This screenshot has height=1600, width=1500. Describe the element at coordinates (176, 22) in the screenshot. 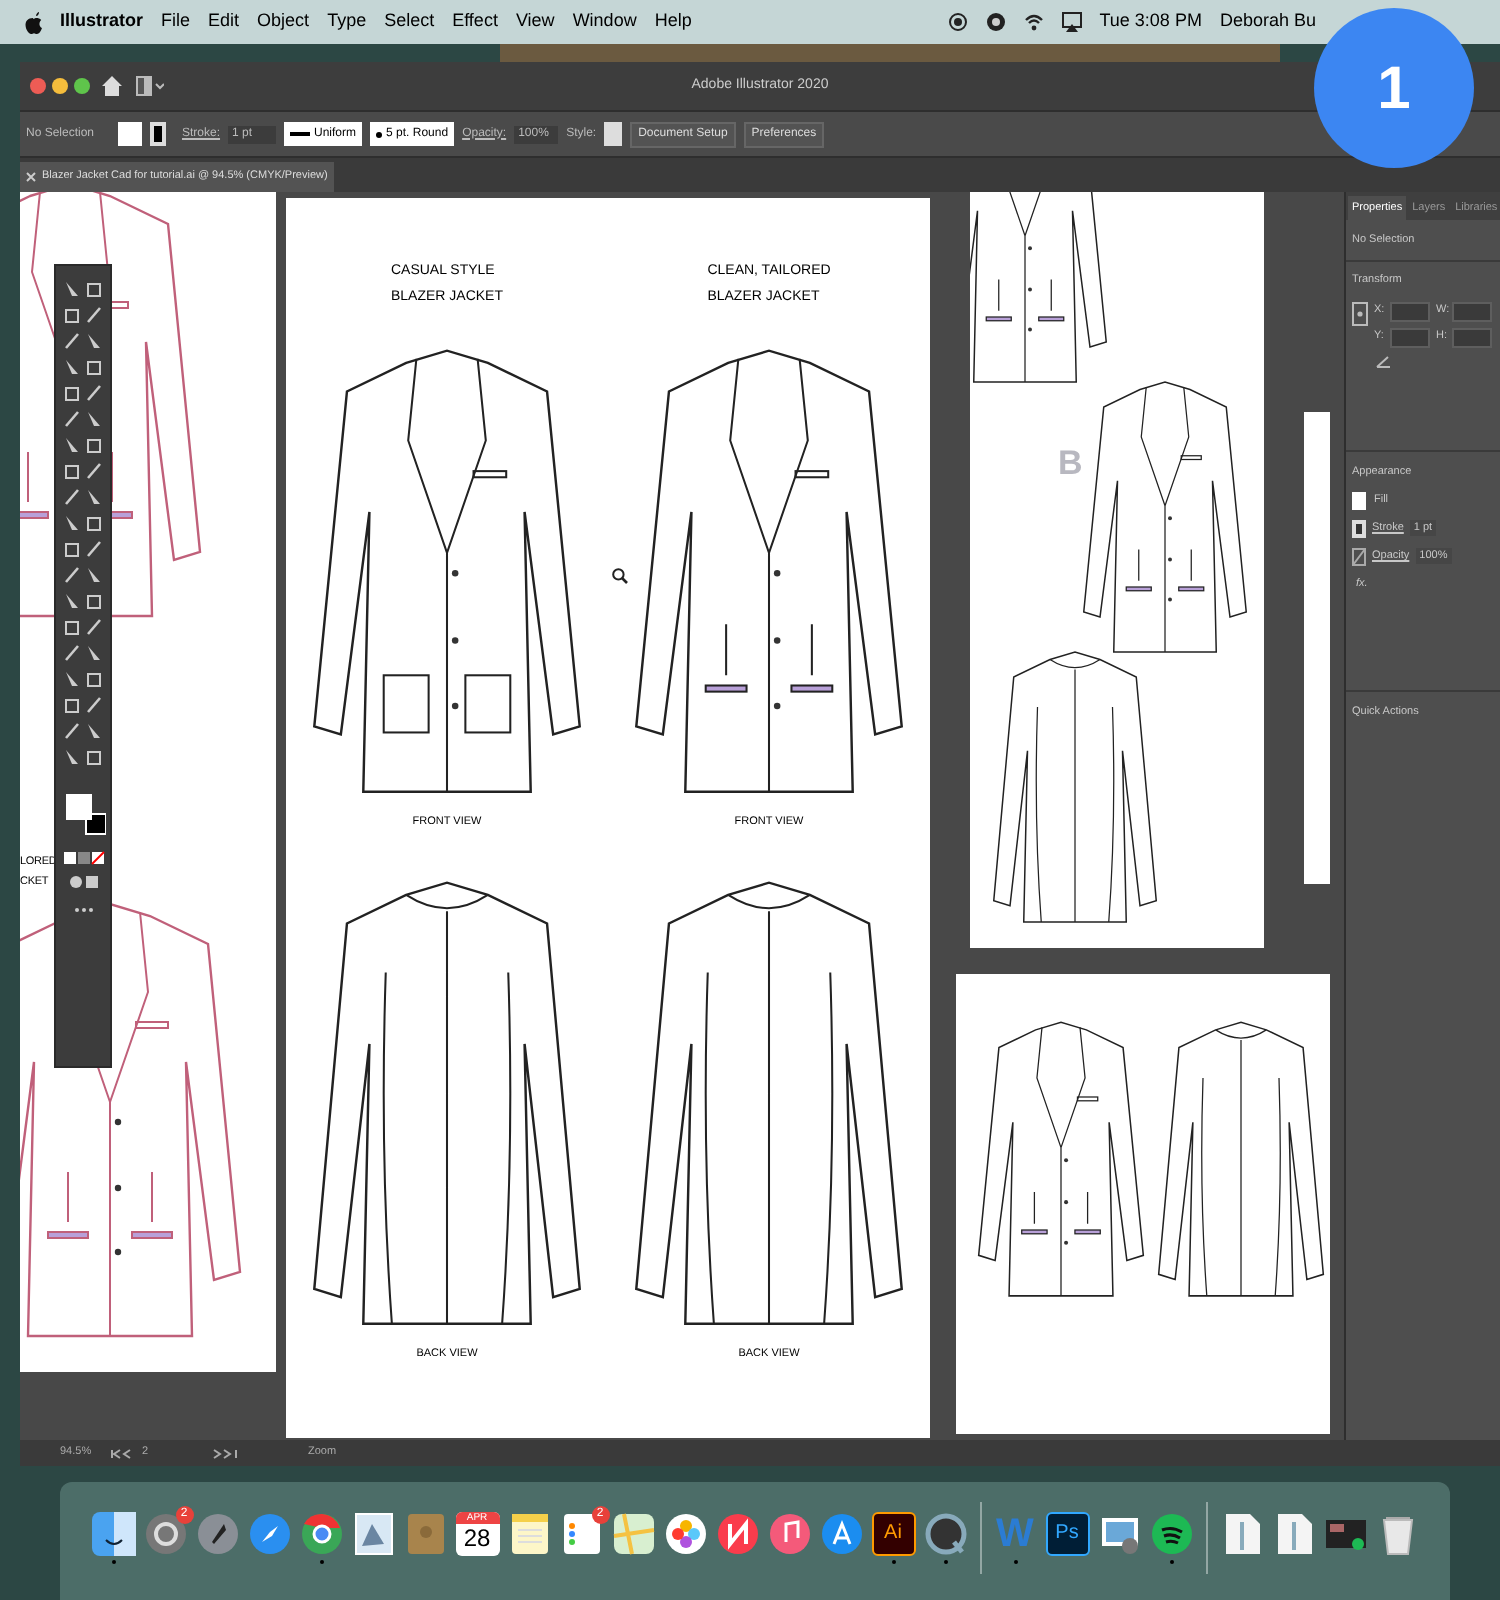

I see `menu-item: File` at that location.